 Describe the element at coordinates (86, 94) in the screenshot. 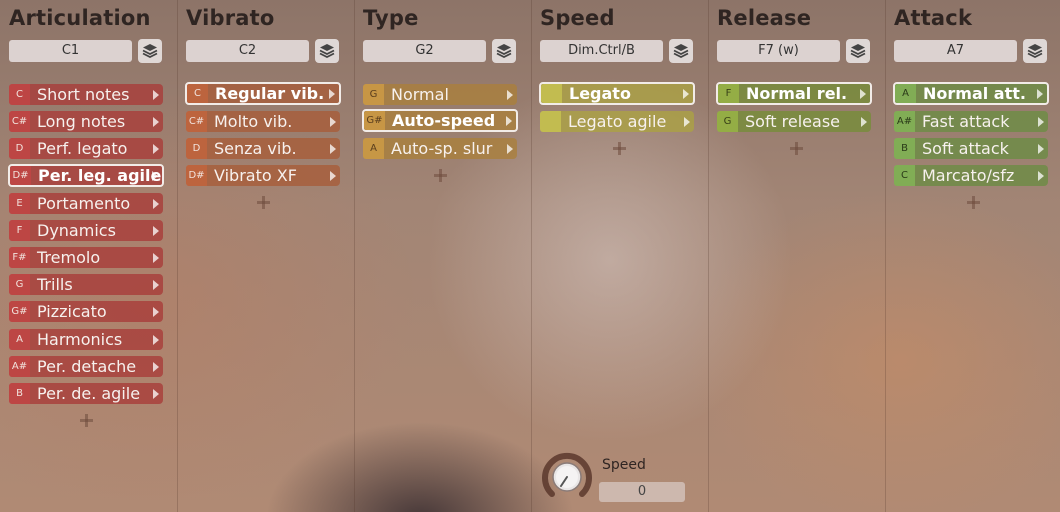

I see `list-item: C Short notes` at that location.